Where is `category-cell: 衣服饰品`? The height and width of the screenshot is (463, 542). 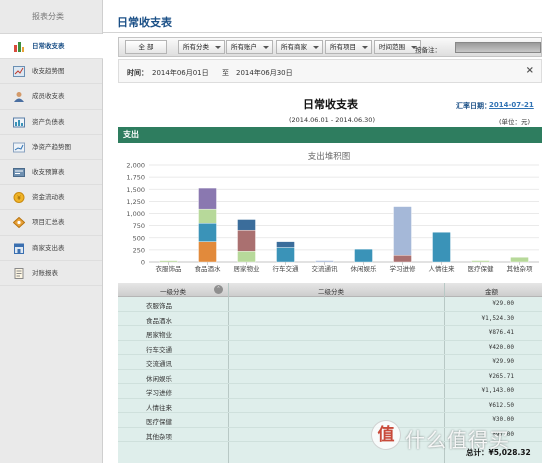
category-cell: 衣服饰品 is located at coordinates (159, 306).